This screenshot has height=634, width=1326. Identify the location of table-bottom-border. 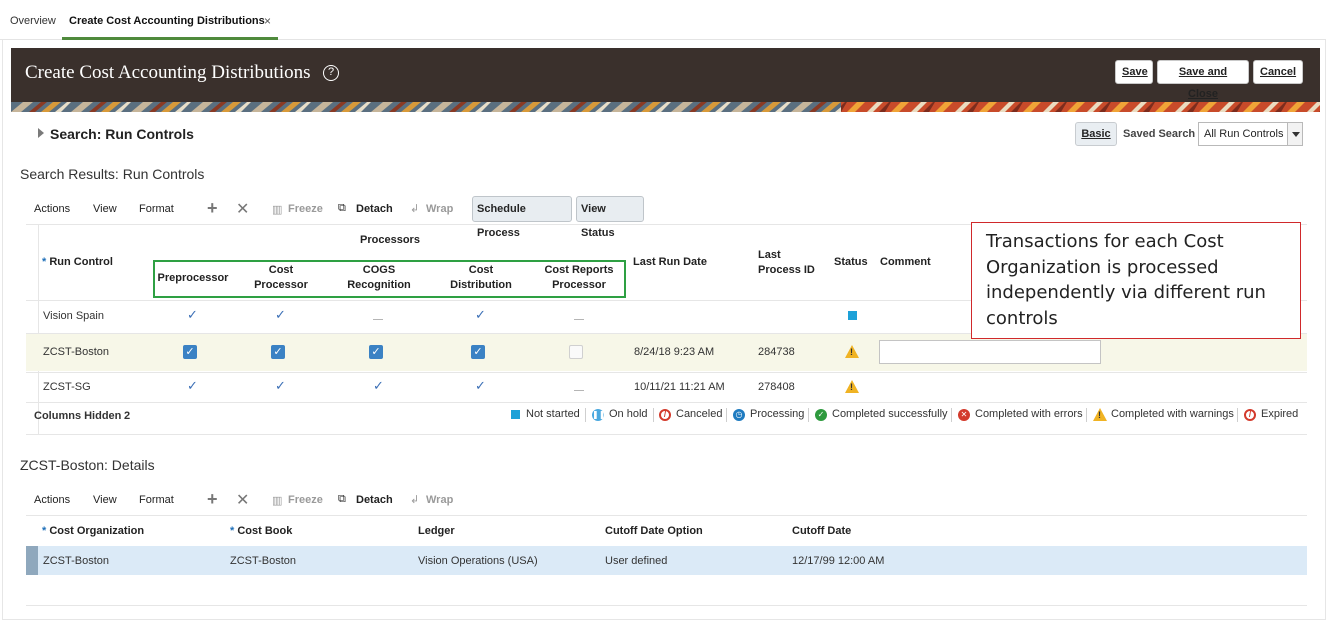
(666, 434).